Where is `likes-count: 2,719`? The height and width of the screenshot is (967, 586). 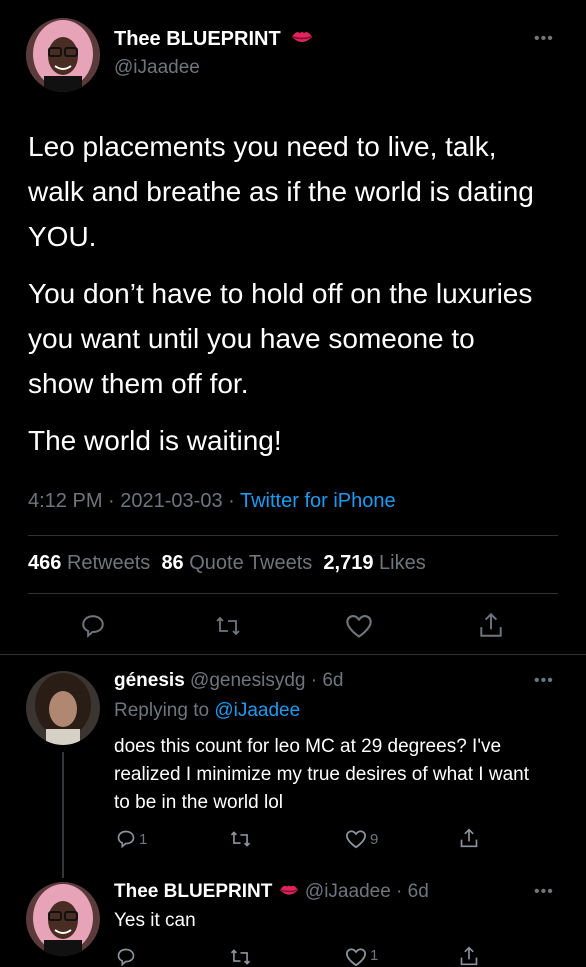
likes-count: 2,719 is located at coordinates (348, 563).